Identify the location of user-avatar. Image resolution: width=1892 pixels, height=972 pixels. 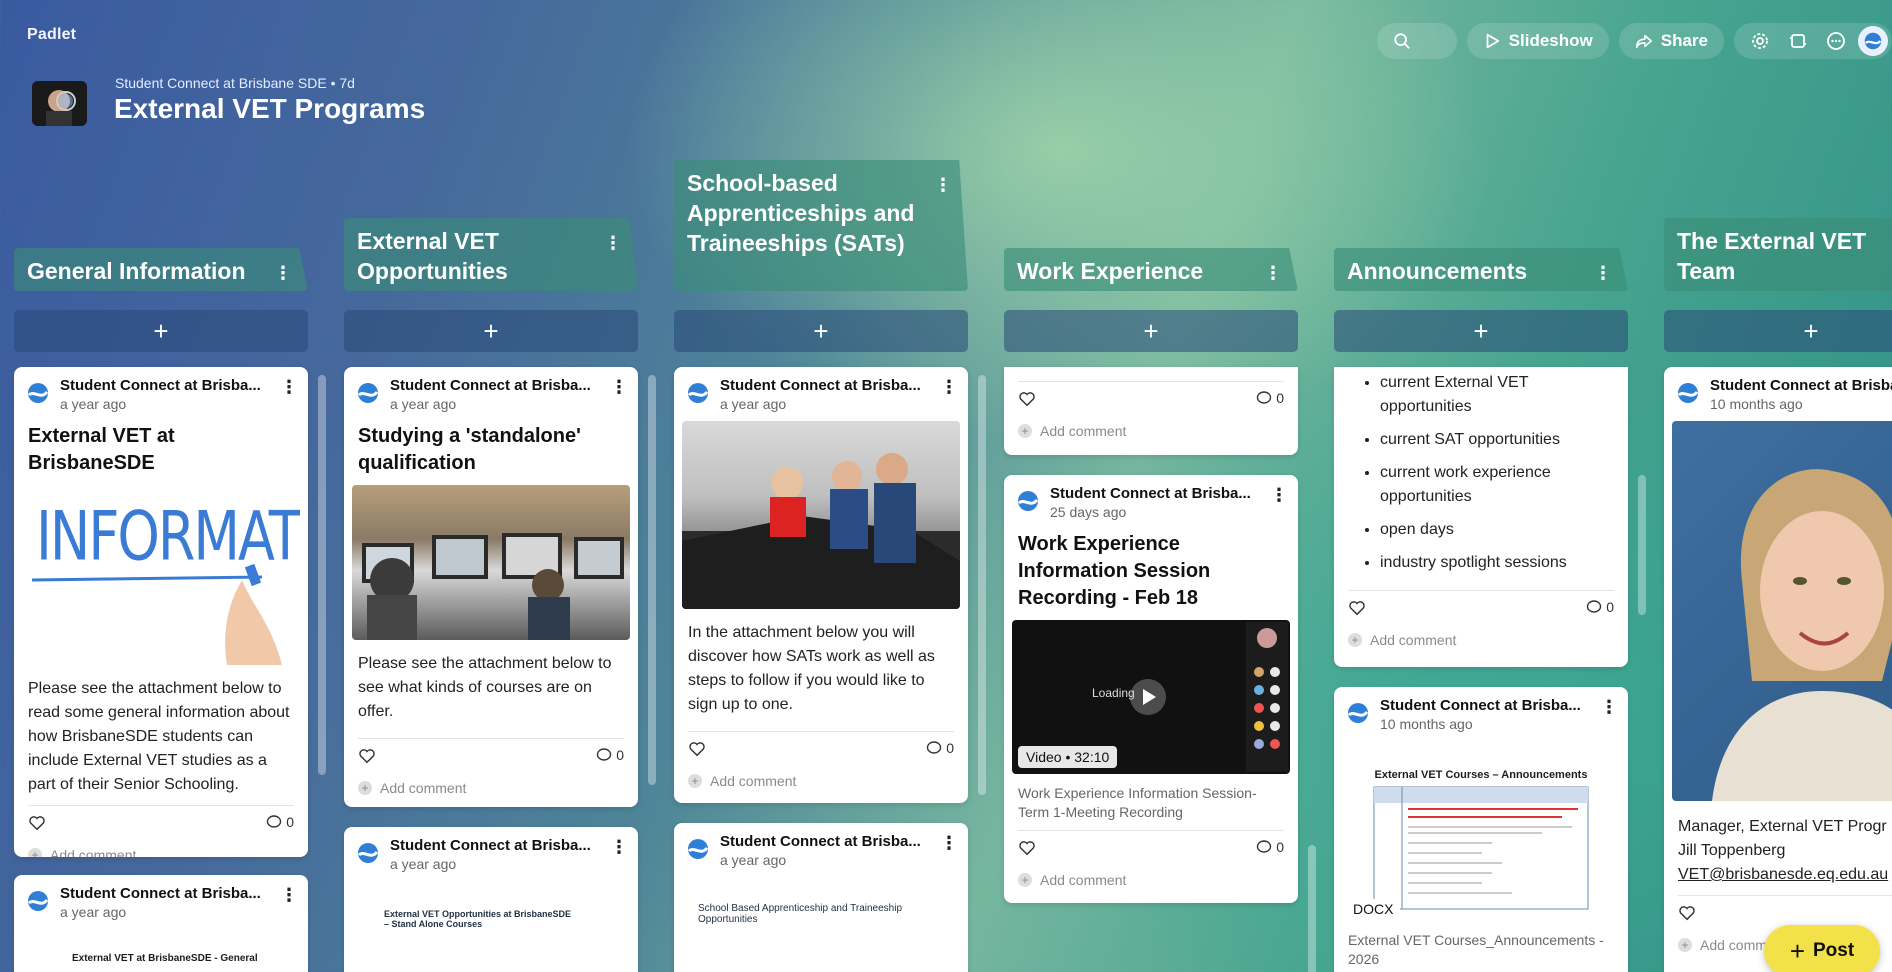
(1873, 41).